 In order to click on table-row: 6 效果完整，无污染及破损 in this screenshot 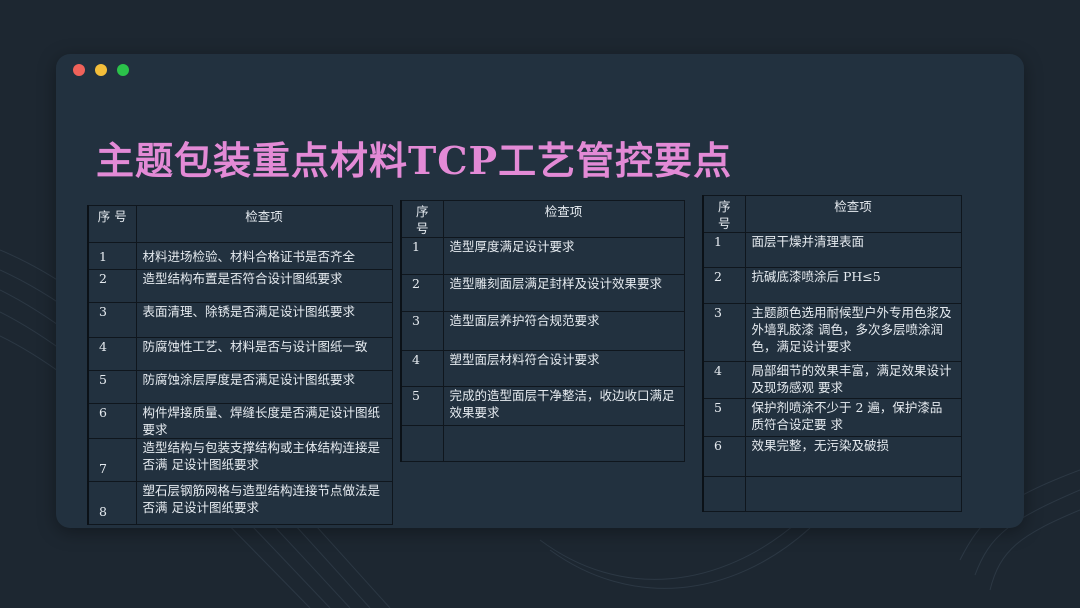, I will do `click(832, 456)`.